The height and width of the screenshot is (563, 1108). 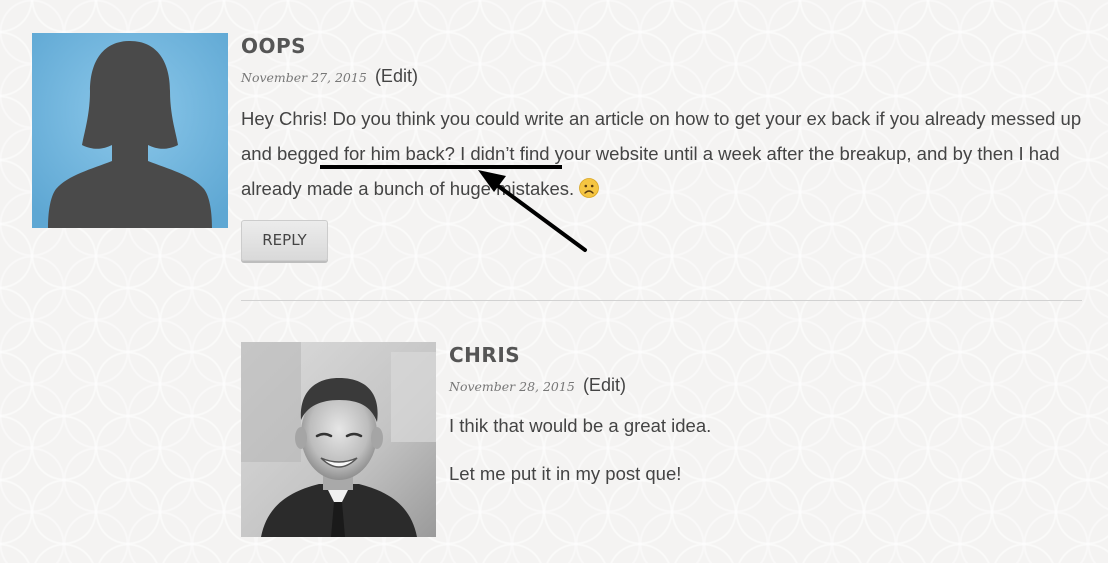 What do you see at coordinates (304, 77) in the screenshot?
I see `comment-date: November 27, 2015` at bounding box center [304, 77].